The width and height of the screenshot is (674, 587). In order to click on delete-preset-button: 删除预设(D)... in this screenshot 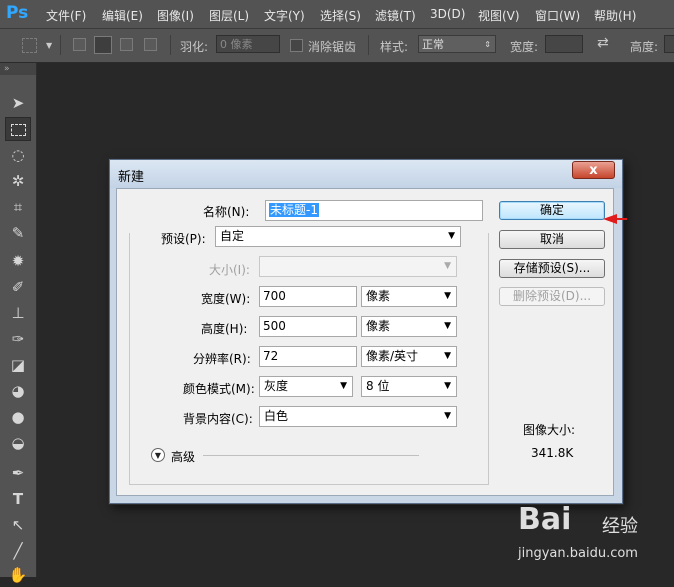, I will do `click(552, 296)`.